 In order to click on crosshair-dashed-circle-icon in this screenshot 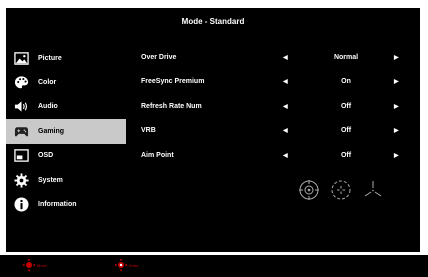, I will do `click(341, 192)`.